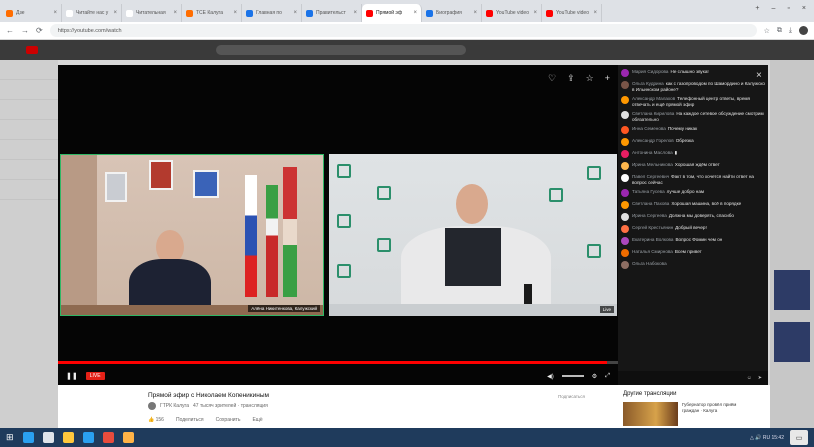 The image size is (814, 447). What do you see at coordinates (95, 376) in the screenshot?
I see `live-badge: LIVE` at bounding box center [95, 376].